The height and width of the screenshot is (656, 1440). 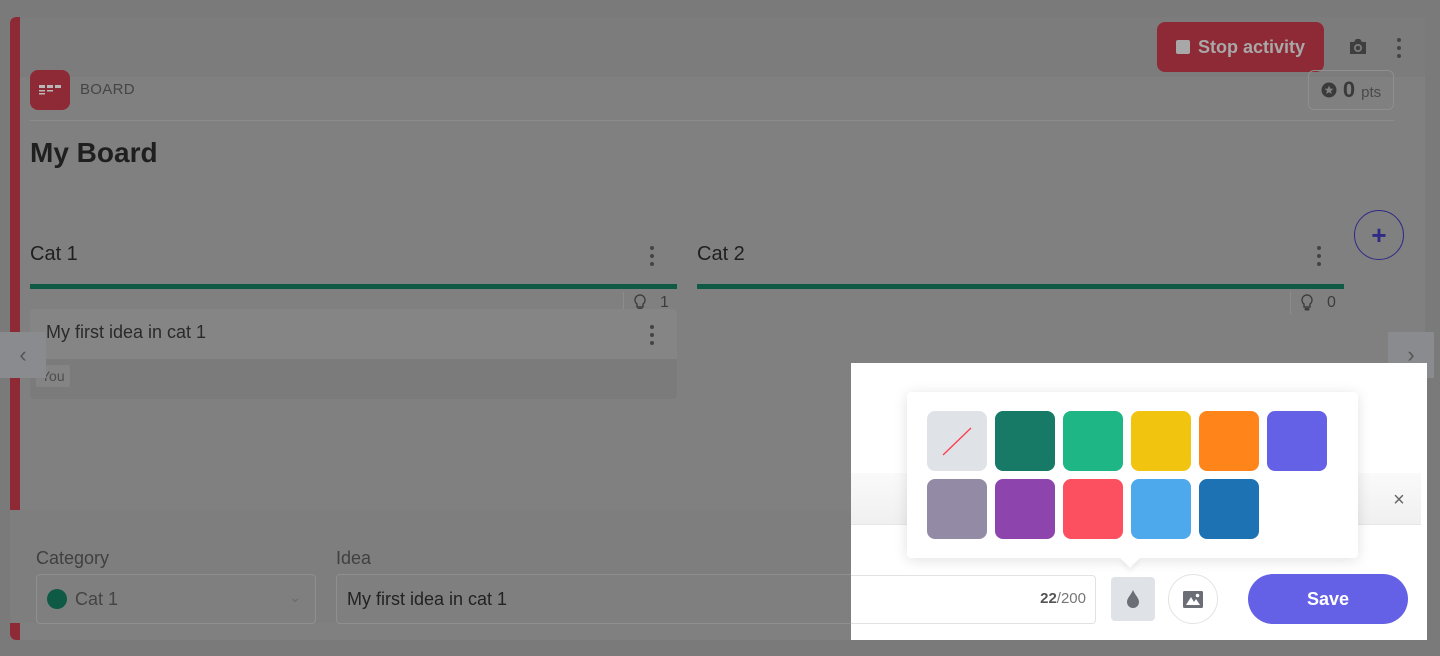 I want to click on board-title: My Board, so click(x=94, y=152).